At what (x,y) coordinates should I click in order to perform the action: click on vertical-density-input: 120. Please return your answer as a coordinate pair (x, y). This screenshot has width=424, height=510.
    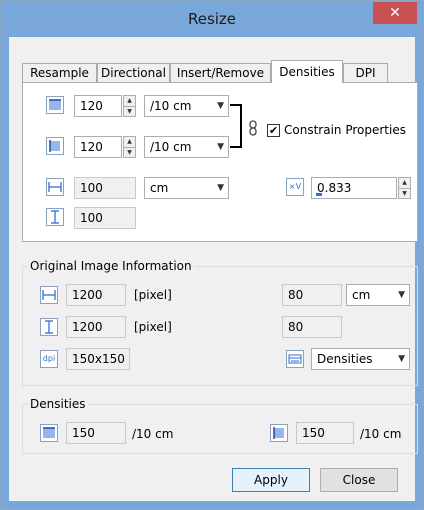
    Looking at the image, I should click on (98, 147).